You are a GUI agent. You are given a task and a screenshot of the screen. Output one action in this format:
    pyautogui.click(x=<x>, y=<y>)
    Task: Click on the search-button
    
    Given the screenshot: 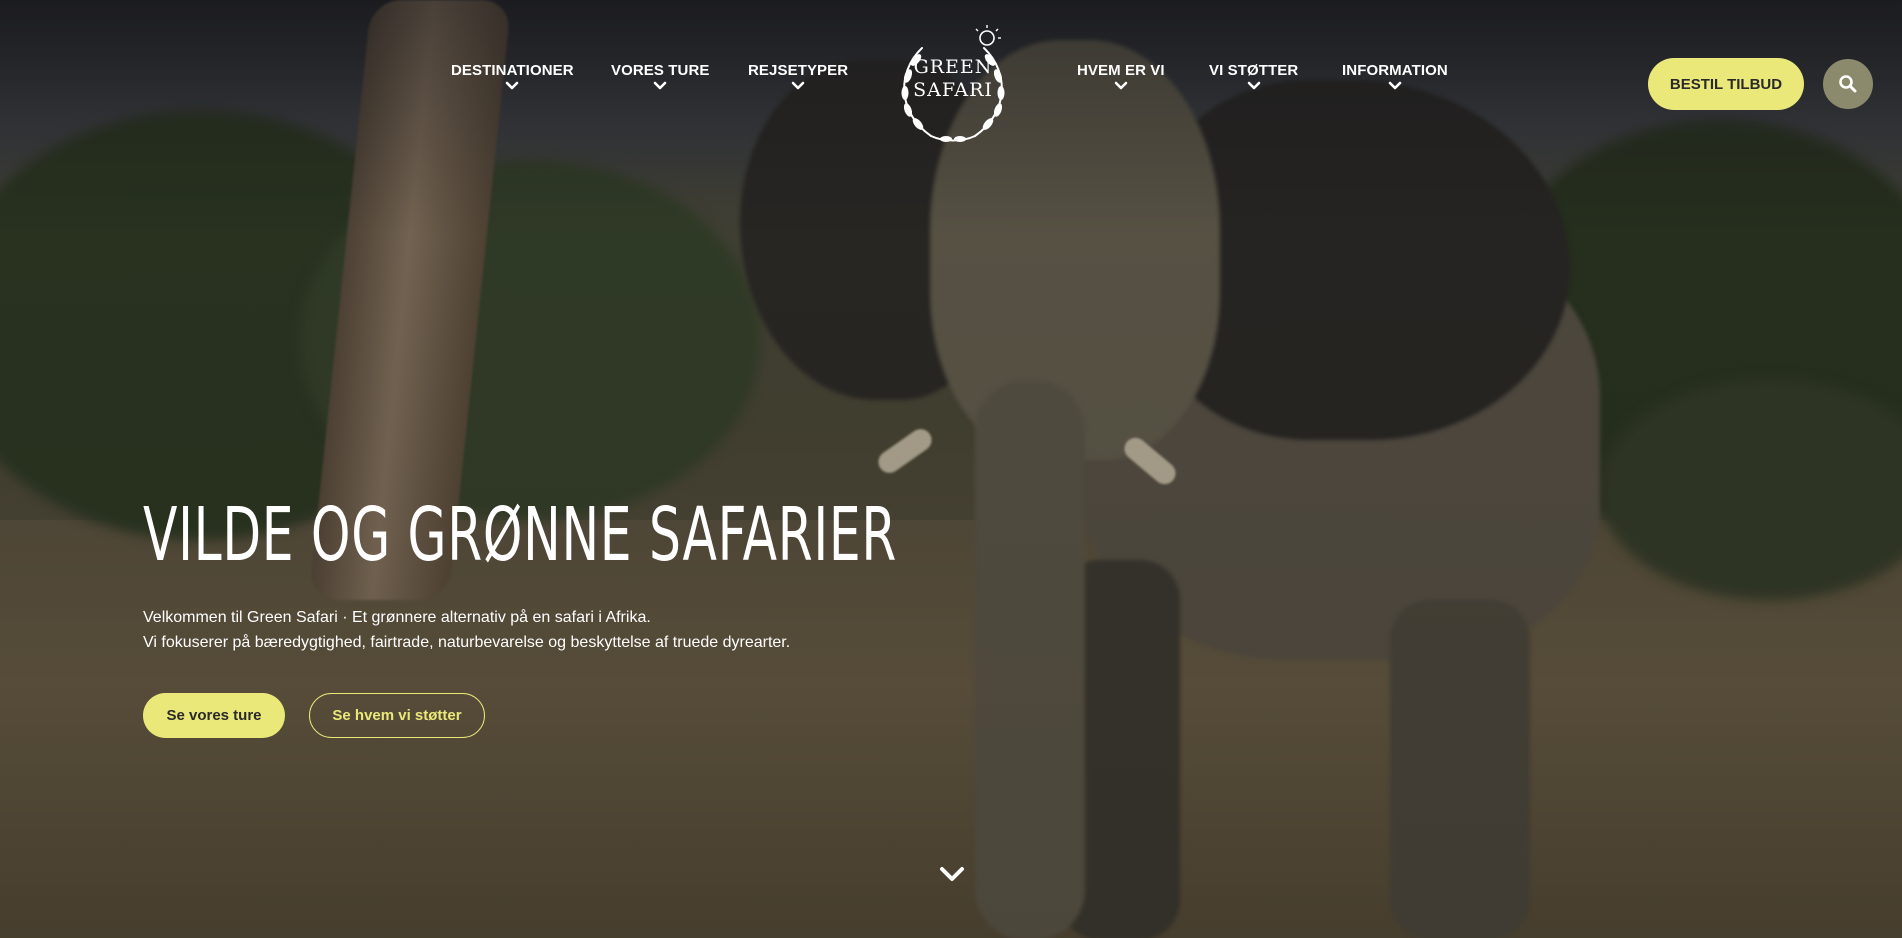 What is the action you would take?
    pyautogui.click(x=1848, y=84)
    